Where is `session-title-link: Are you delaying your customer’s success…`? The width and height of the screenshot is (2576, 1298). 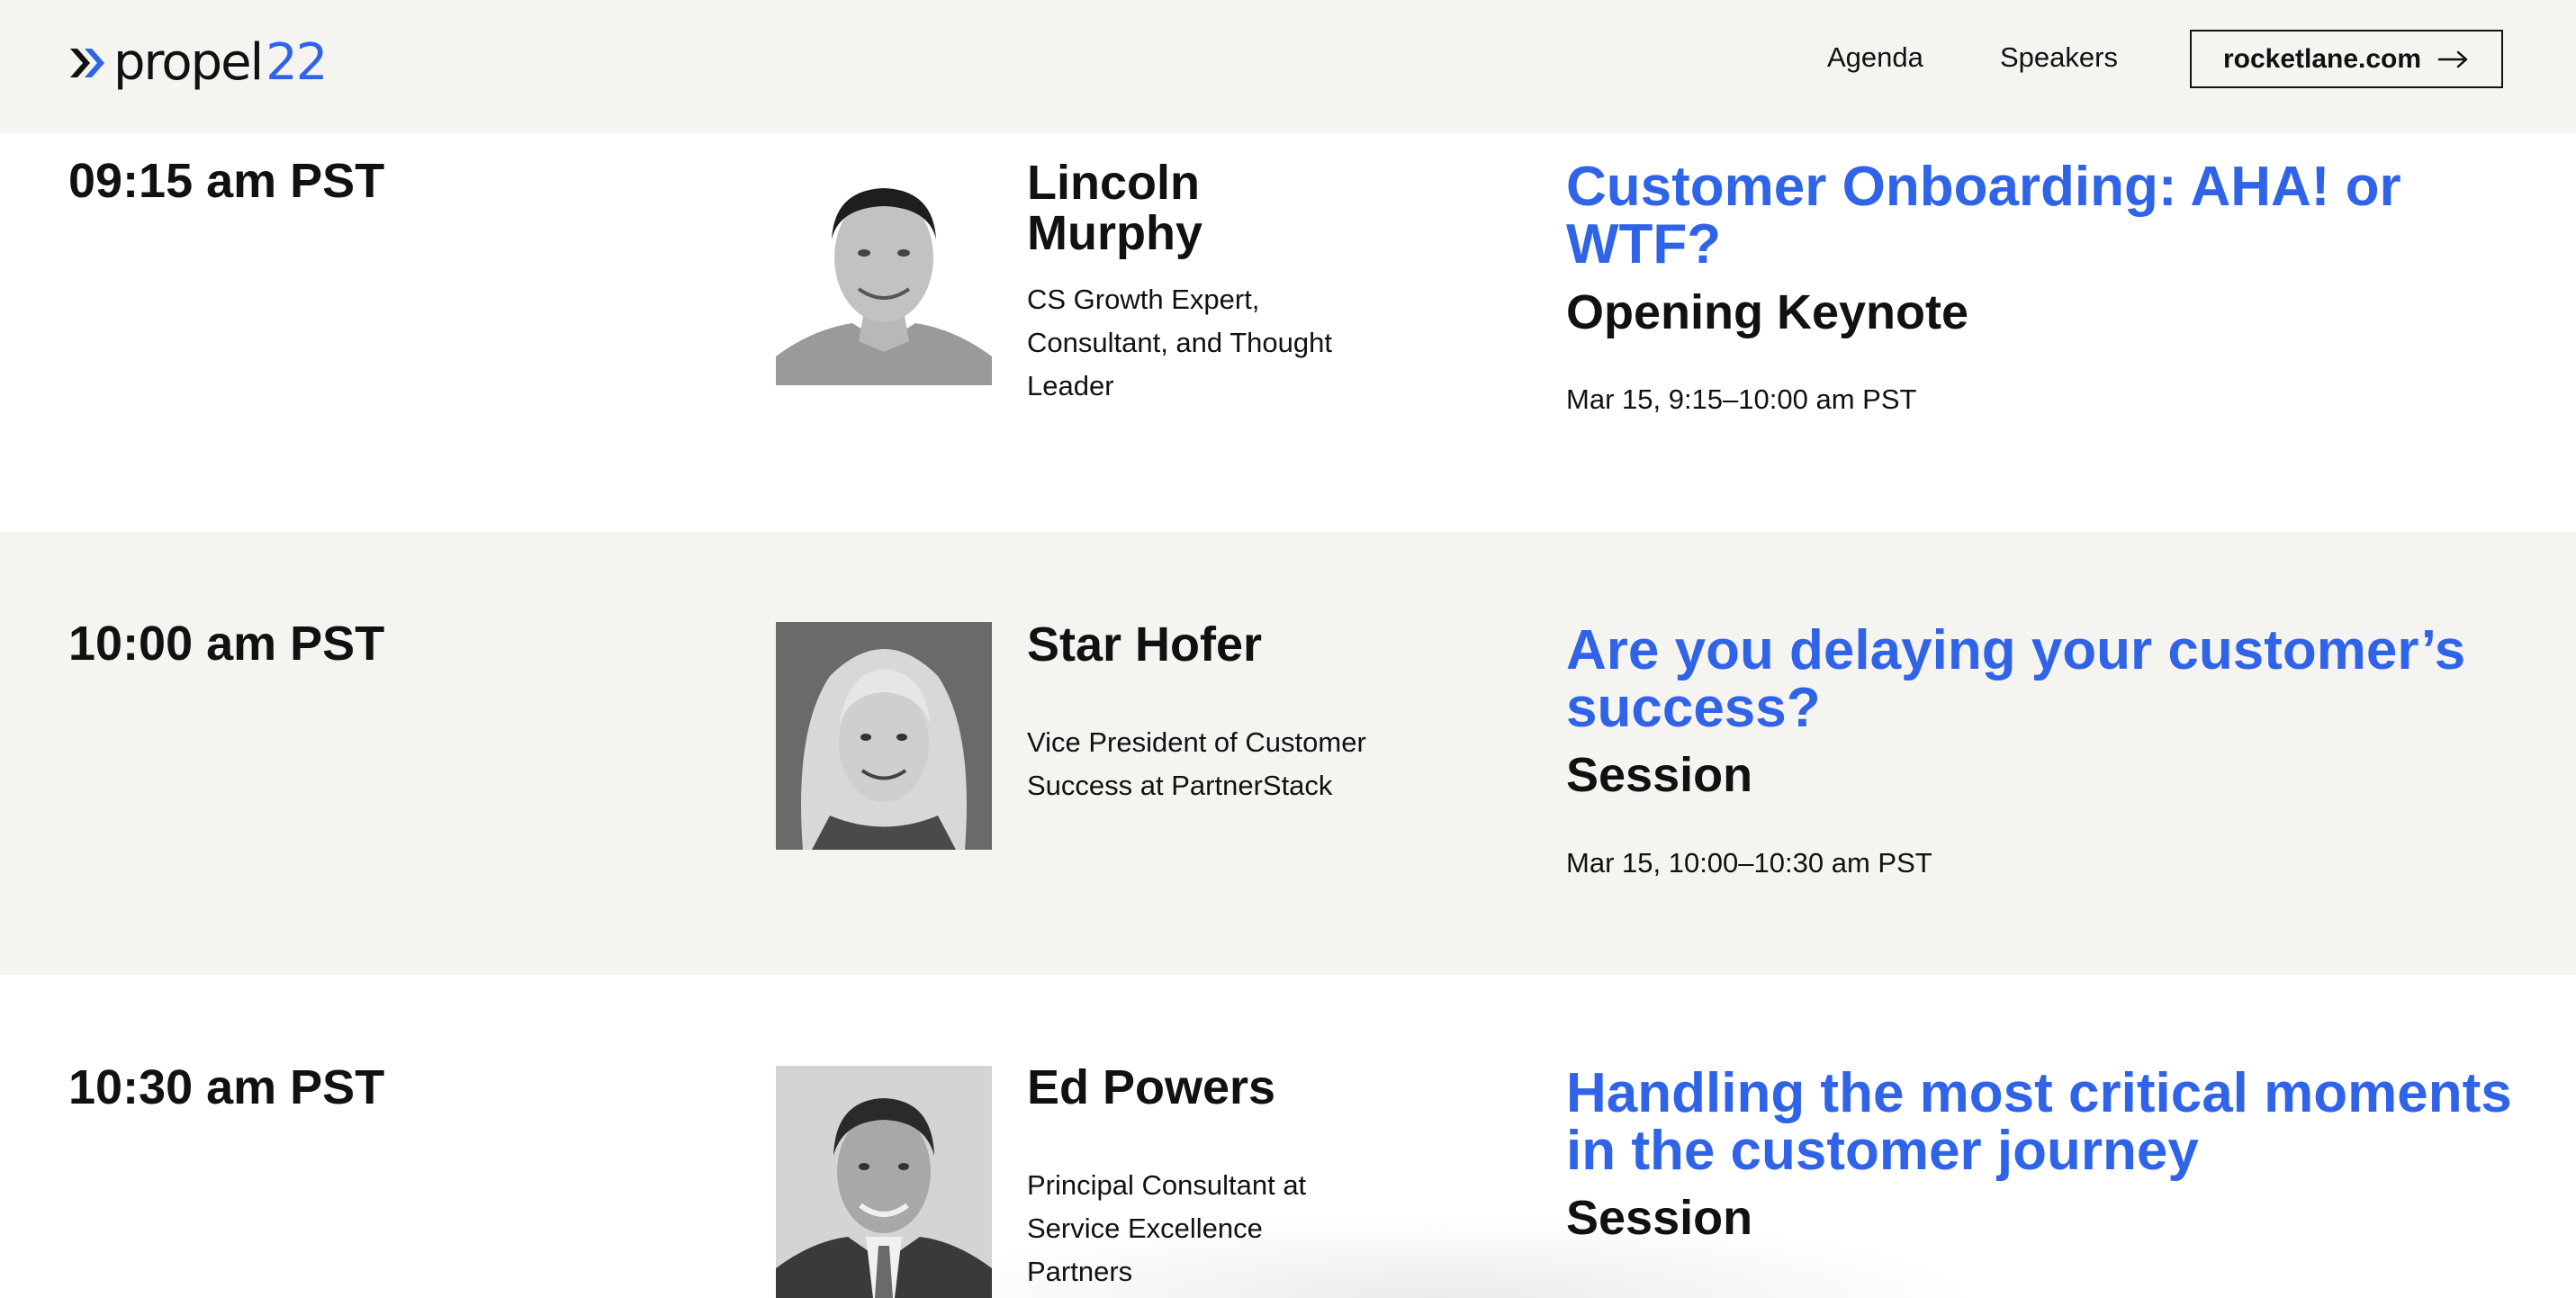
session-title-link: Are you delaying your customer’s success… is located at coordinates (2043, 679).